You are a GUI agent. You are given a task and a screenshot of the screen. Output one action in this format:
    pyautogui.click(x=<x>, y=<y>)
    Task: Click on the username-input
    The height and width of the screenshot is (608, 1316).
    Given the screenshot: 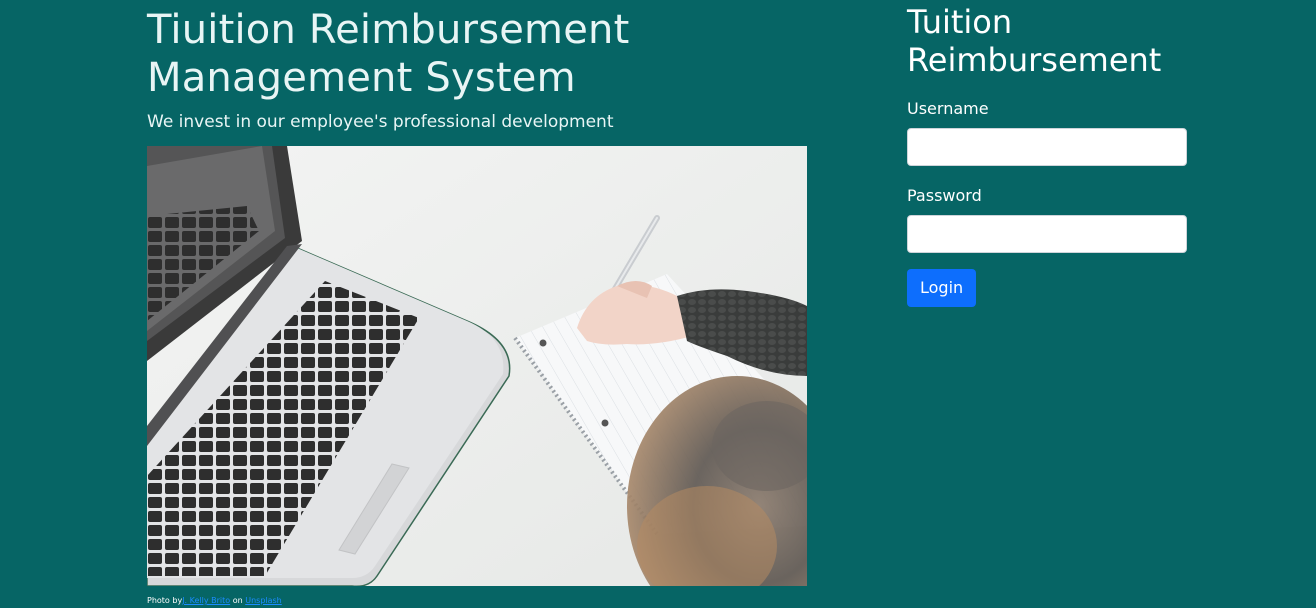 What is the action you would take?
    pyautogui.click(x=1047, y=147)
    